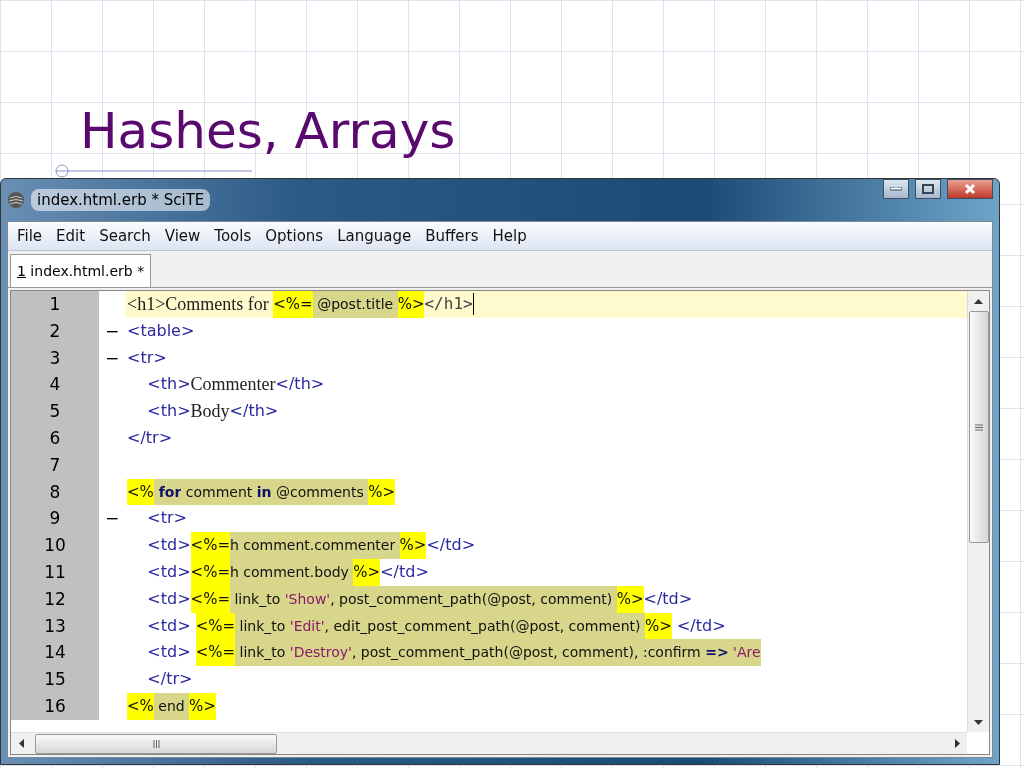 This screenshot has width=1024, height=768. Describe the element at coordinates (268, 131) in the screenshot. I see `slide-title: Hashes, Arrays` at that location.